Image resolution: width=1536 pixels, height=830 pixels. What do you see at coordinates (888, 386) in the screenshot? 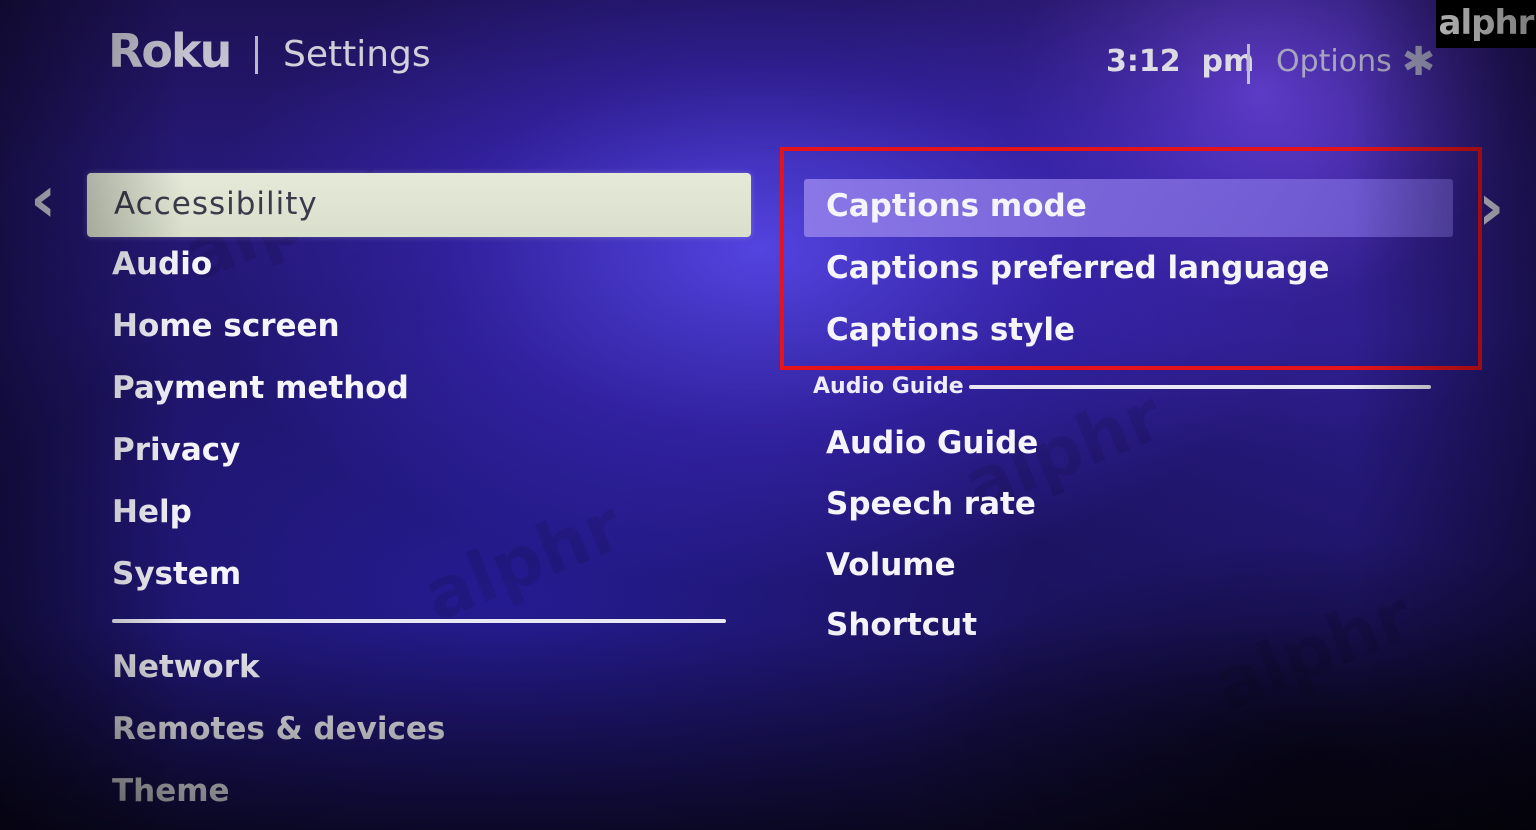
I see `section-header-audio-guide: Audio Guide` at bounding box center [888, 386].